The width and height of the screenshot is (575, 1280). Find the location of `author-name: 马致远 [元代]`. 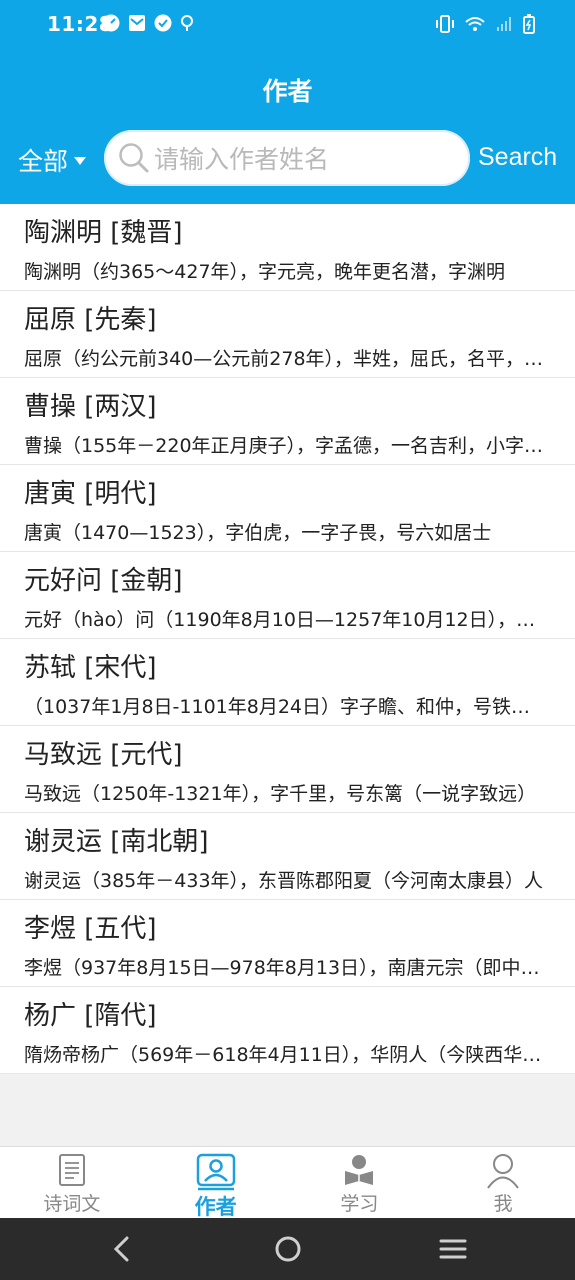

author-name: 马致远 [元代] is located at coordinates (103, 755).